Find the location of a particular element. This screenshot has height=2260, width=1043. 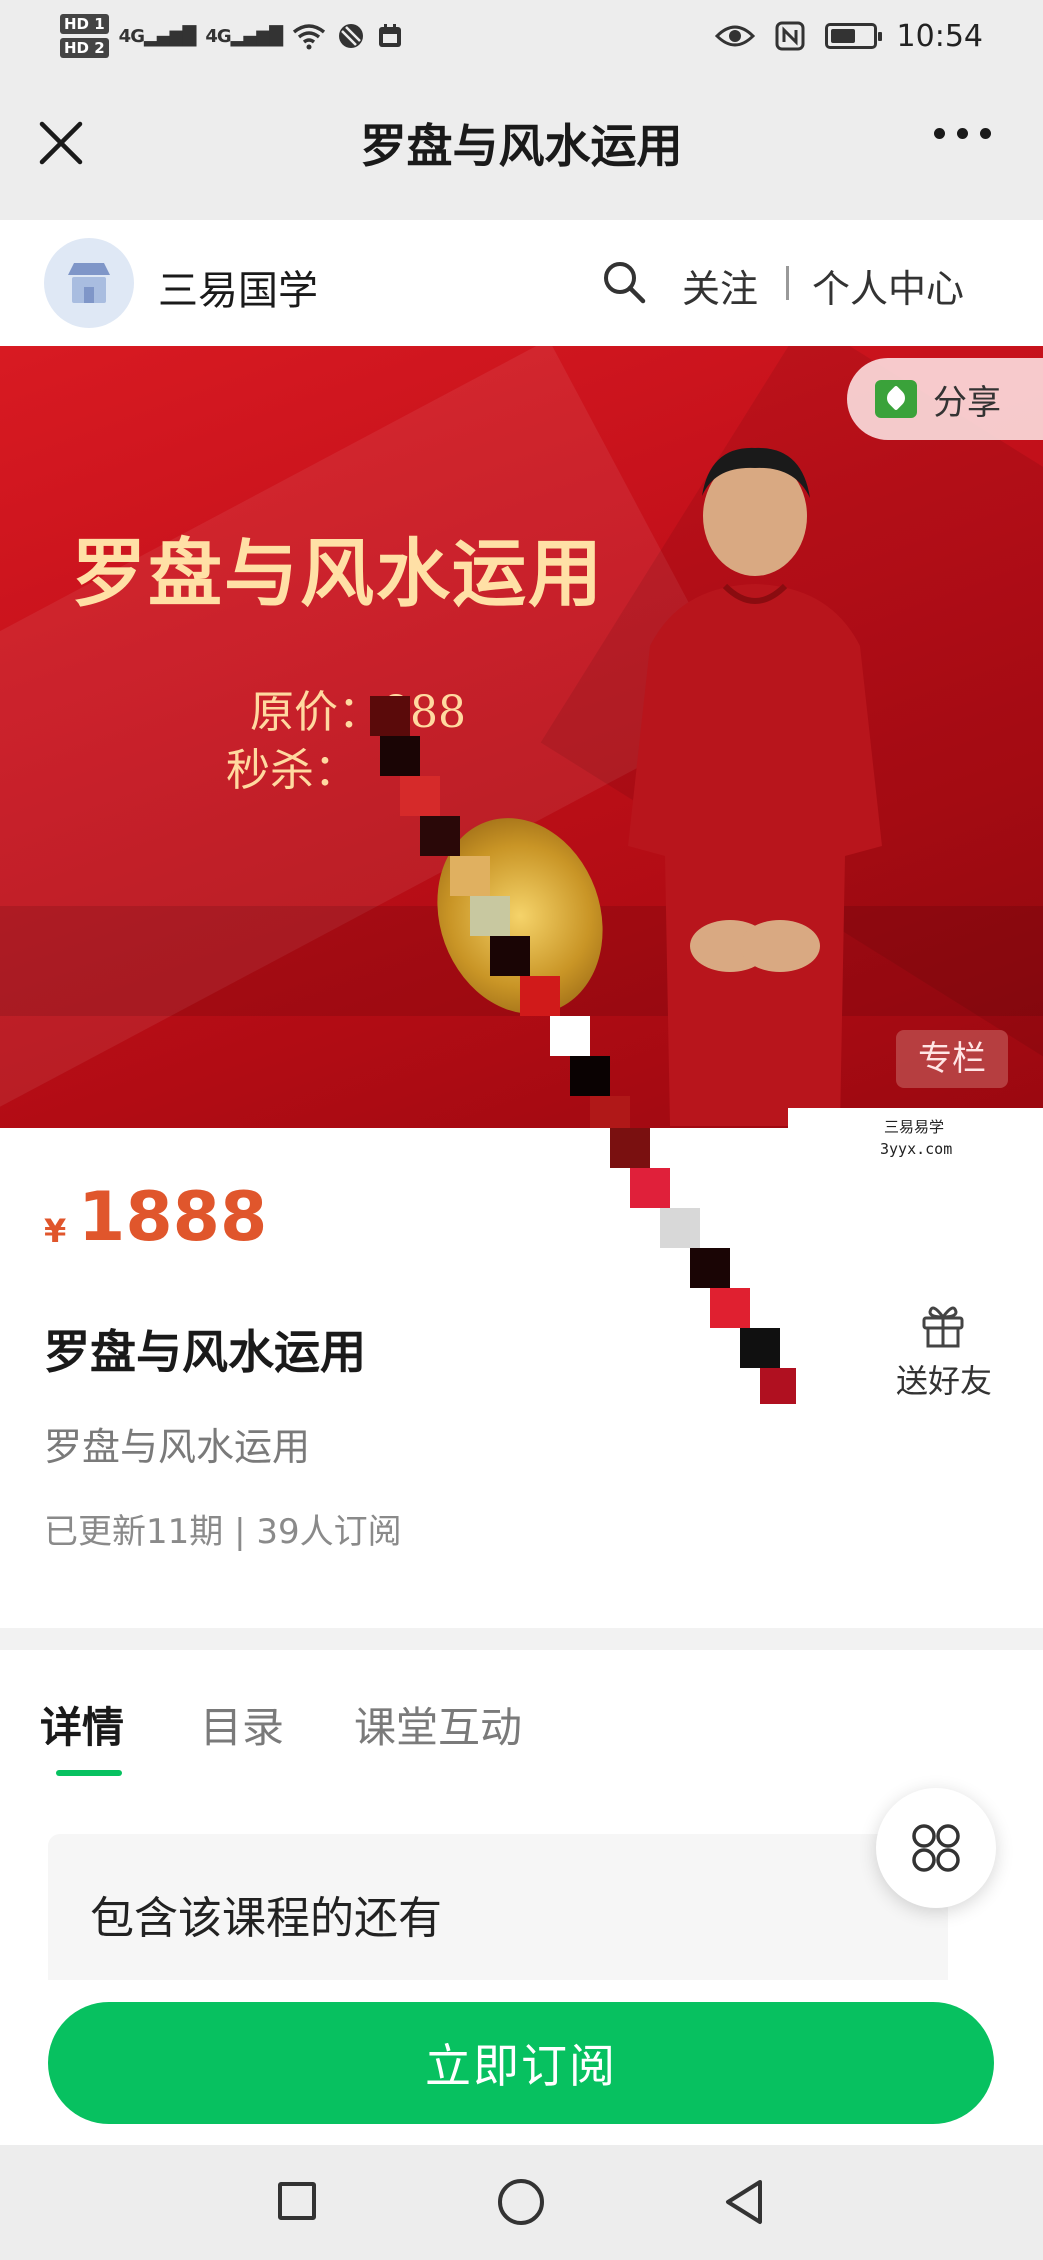

battery-icon is located at coordinates (853, 36).